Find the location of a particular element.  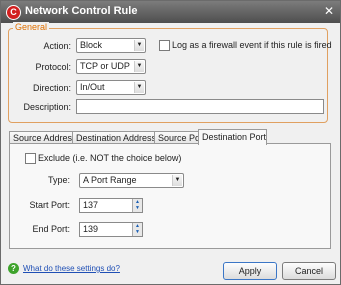

general-legend: General is located at coordinates (31, 27).